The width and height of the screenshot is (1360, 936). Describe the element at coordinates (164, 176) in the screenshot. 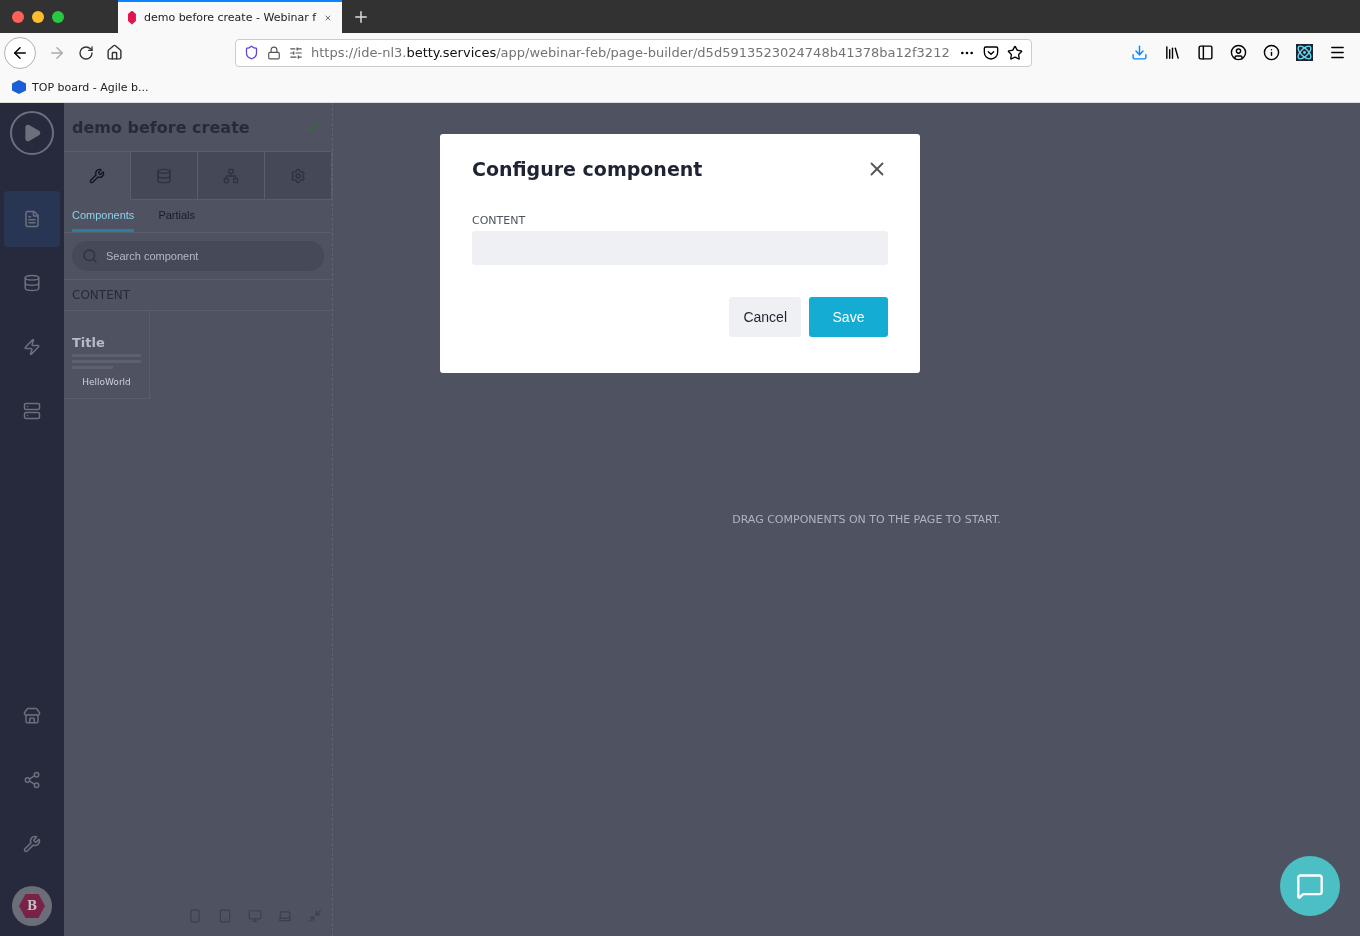

I see `database-icon` at that location.